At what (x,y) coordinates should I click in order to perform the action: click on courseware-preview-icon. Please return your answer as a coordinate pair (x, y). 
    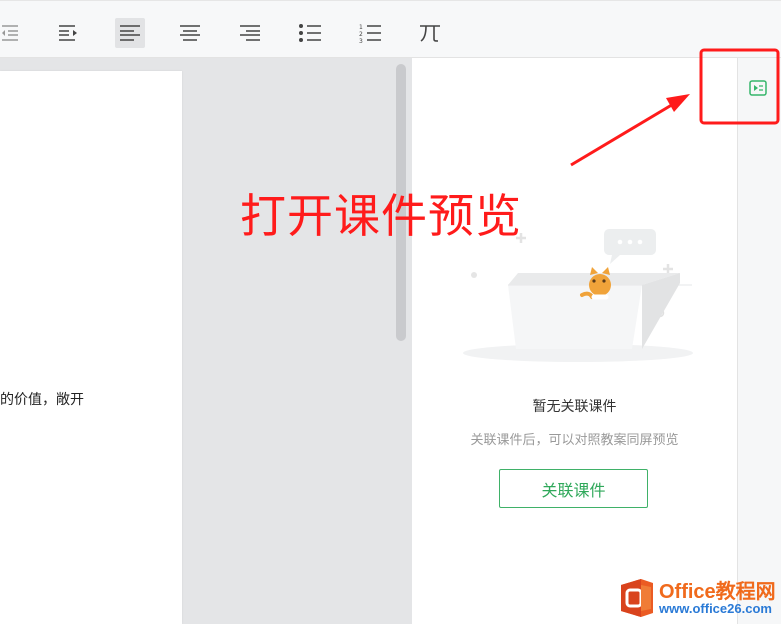
    Looking at the image, I should click on (758, 89).